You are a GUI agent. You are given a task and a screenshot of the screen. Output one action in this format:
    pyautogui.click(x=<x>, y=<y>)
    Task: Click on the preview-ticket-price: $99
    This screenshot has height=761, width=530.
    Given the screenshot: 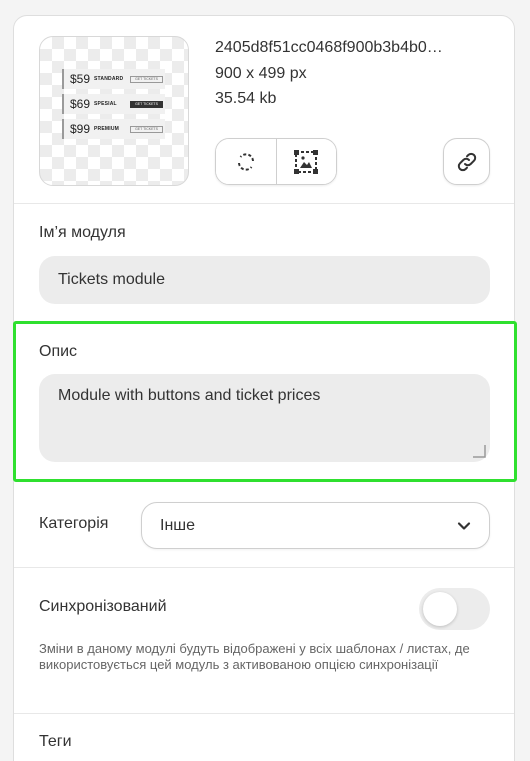 What is the action you would take?
    pyautogui.click(x=80, y=129)
    